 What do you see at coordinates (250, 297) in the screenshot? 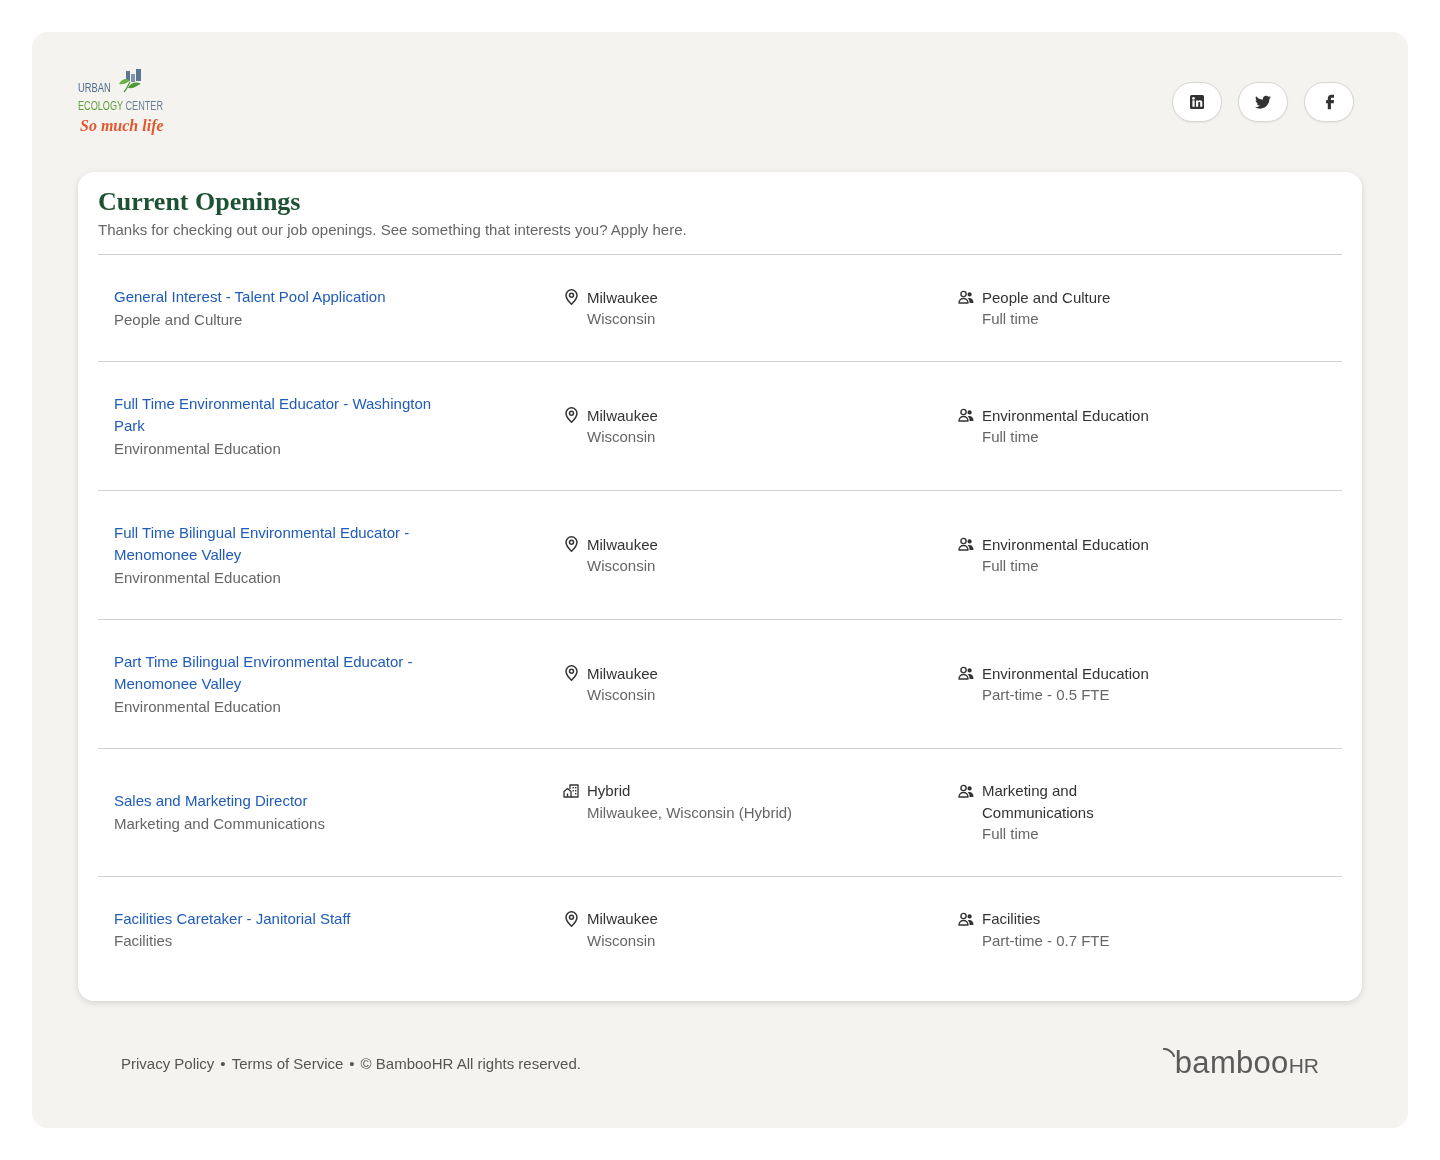
I see `job-title-link: General Interest - Talent Pool Application` at bounding box center [250, 297].